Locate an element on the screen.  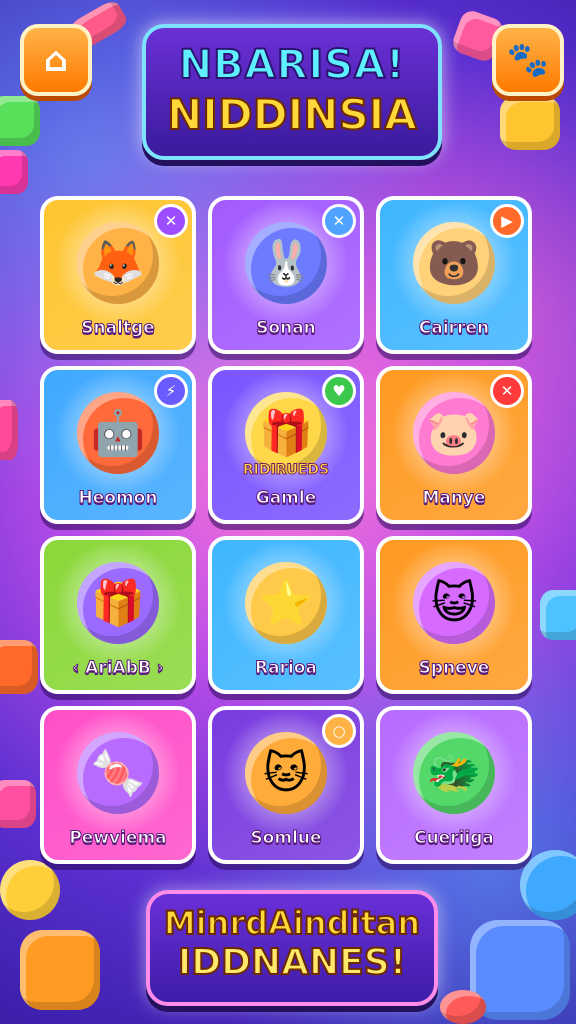
tile-label: Spneve is located at coordinates (454, 668).